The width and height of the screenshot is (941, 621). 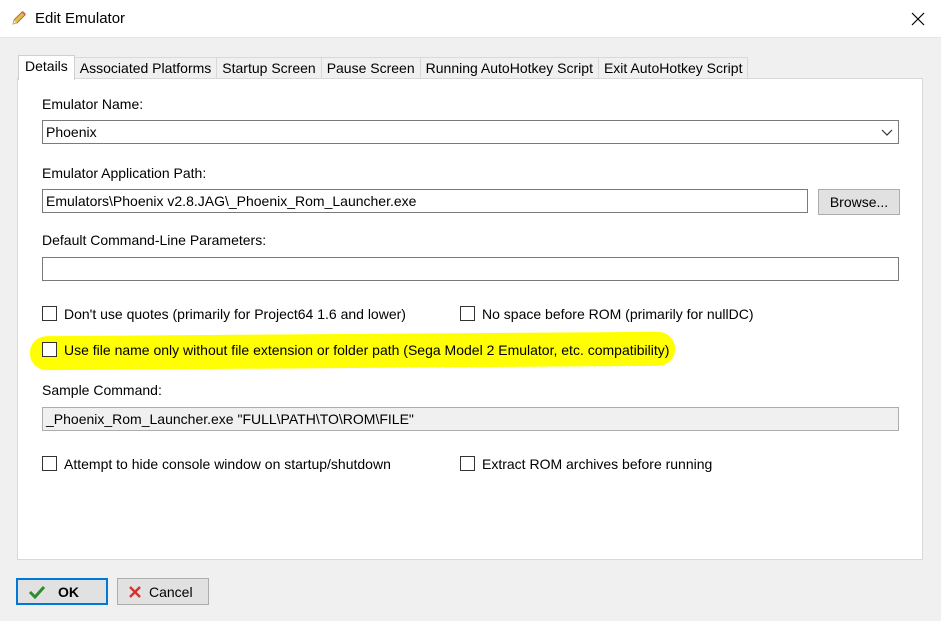 What do you see at coordinates (597, 464) in the screenshot?
I see `extract-rom-label: Extract ROM archives before running` at bounding box center [597, 464].